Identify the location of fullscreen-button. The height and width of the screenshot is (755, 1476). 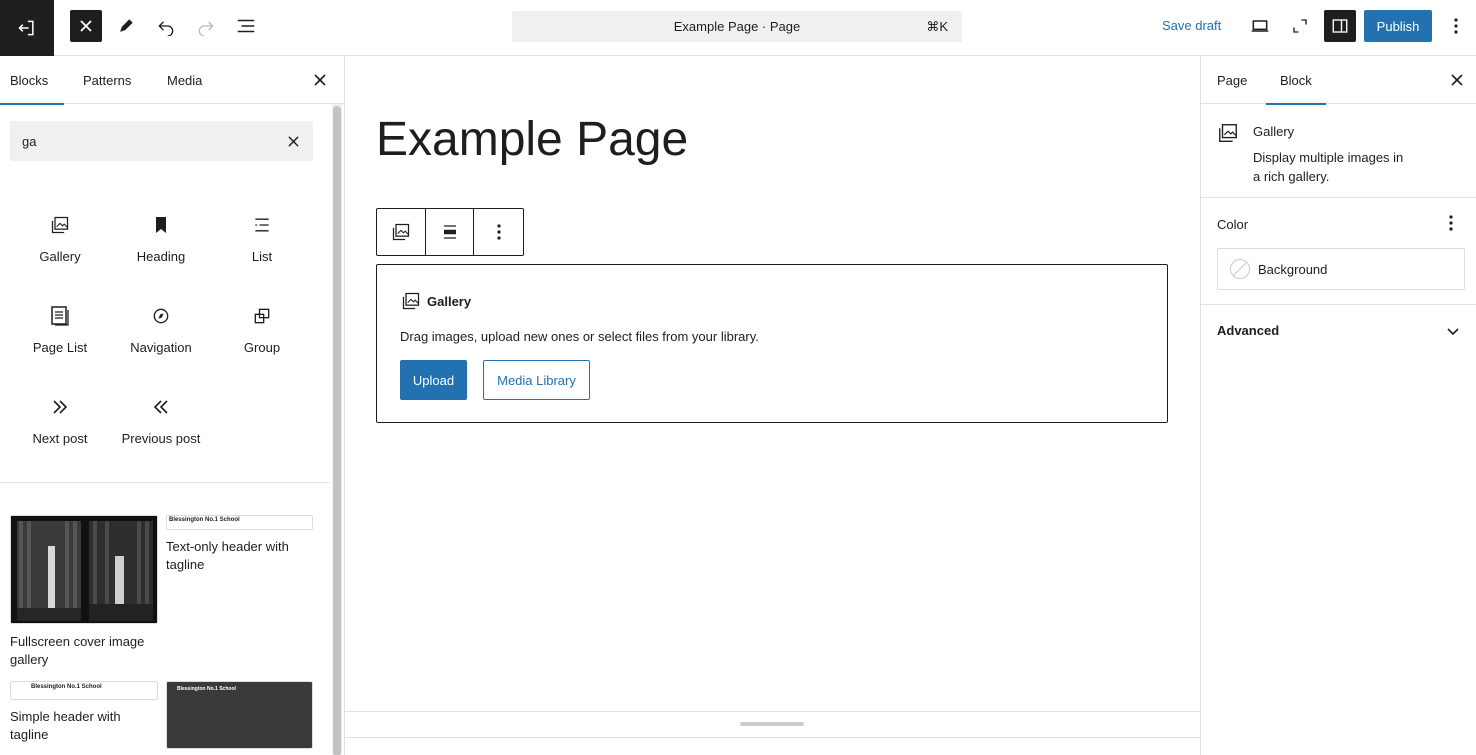
(1300, 26).